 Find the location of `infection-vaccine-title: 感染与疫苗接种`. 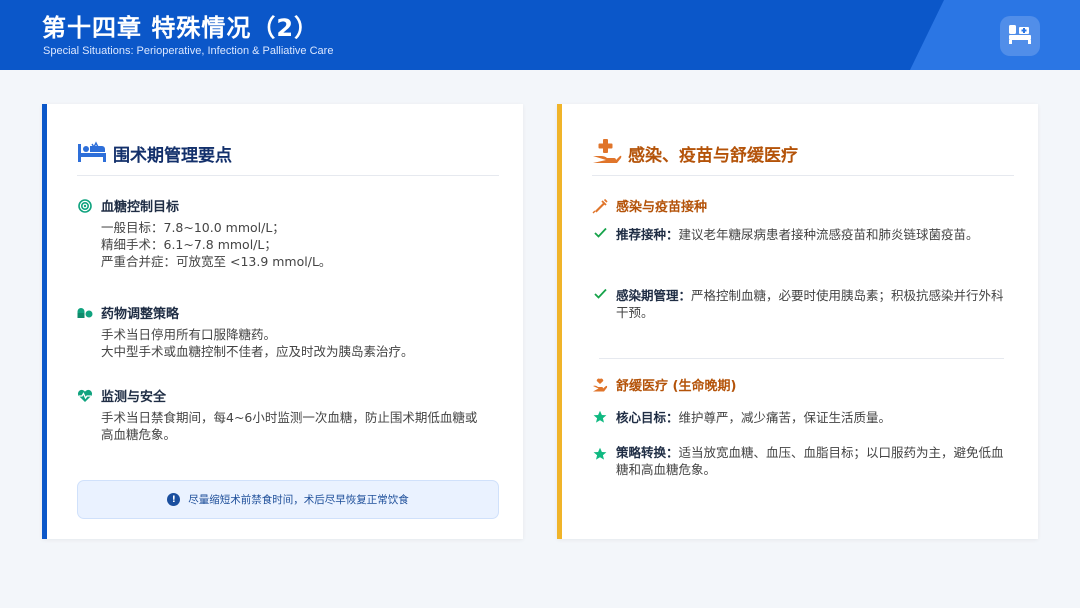

infection-vaccine-title: 感染与疫苗接种 is located at coordinates (662, 207).